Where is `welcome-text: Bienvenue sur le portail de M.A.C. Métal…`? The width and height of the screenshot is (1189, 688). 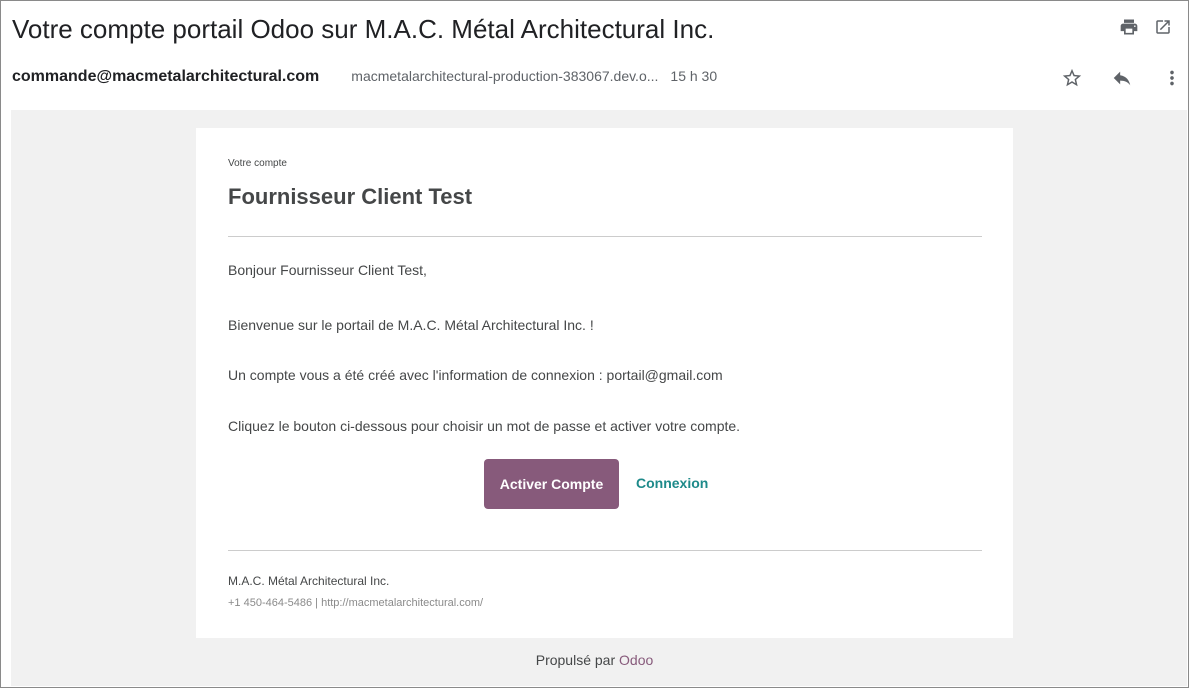
welcome-text: Bienvenue sur le portail de M.A.C. Métal… is located at coordinates (411, 325).